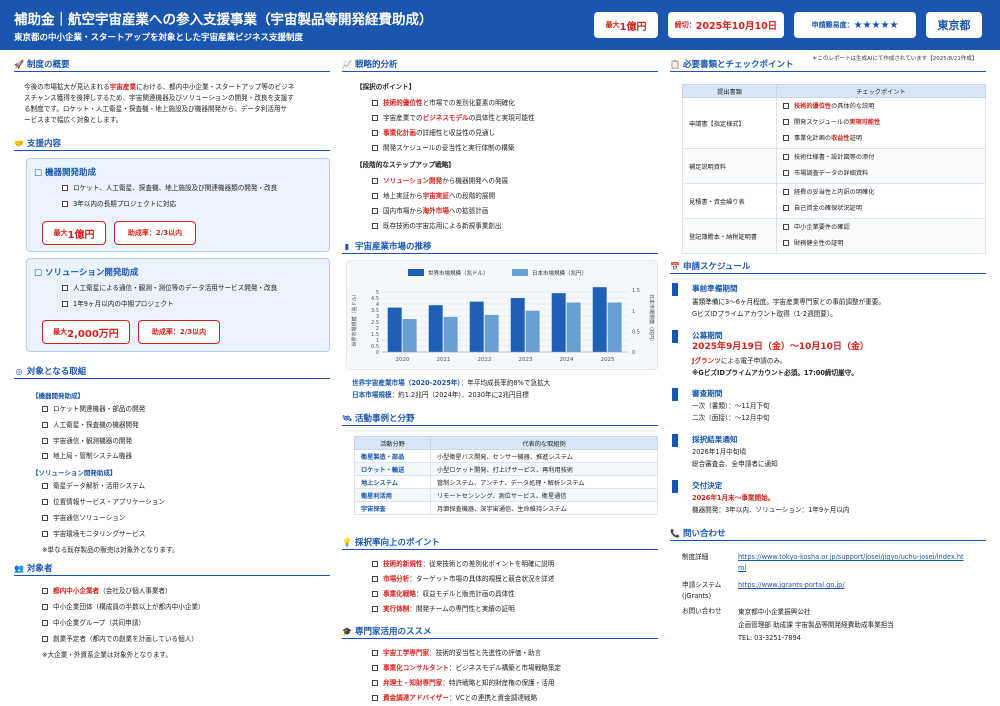 The image size is (1000, 706). What do you see at coordinates (506, 469) in the screenshot?
I see `table-row: ロケット・輸送 小型ロケット開発、打上げサービス、再利用技術` at bounding box center [506, 469].